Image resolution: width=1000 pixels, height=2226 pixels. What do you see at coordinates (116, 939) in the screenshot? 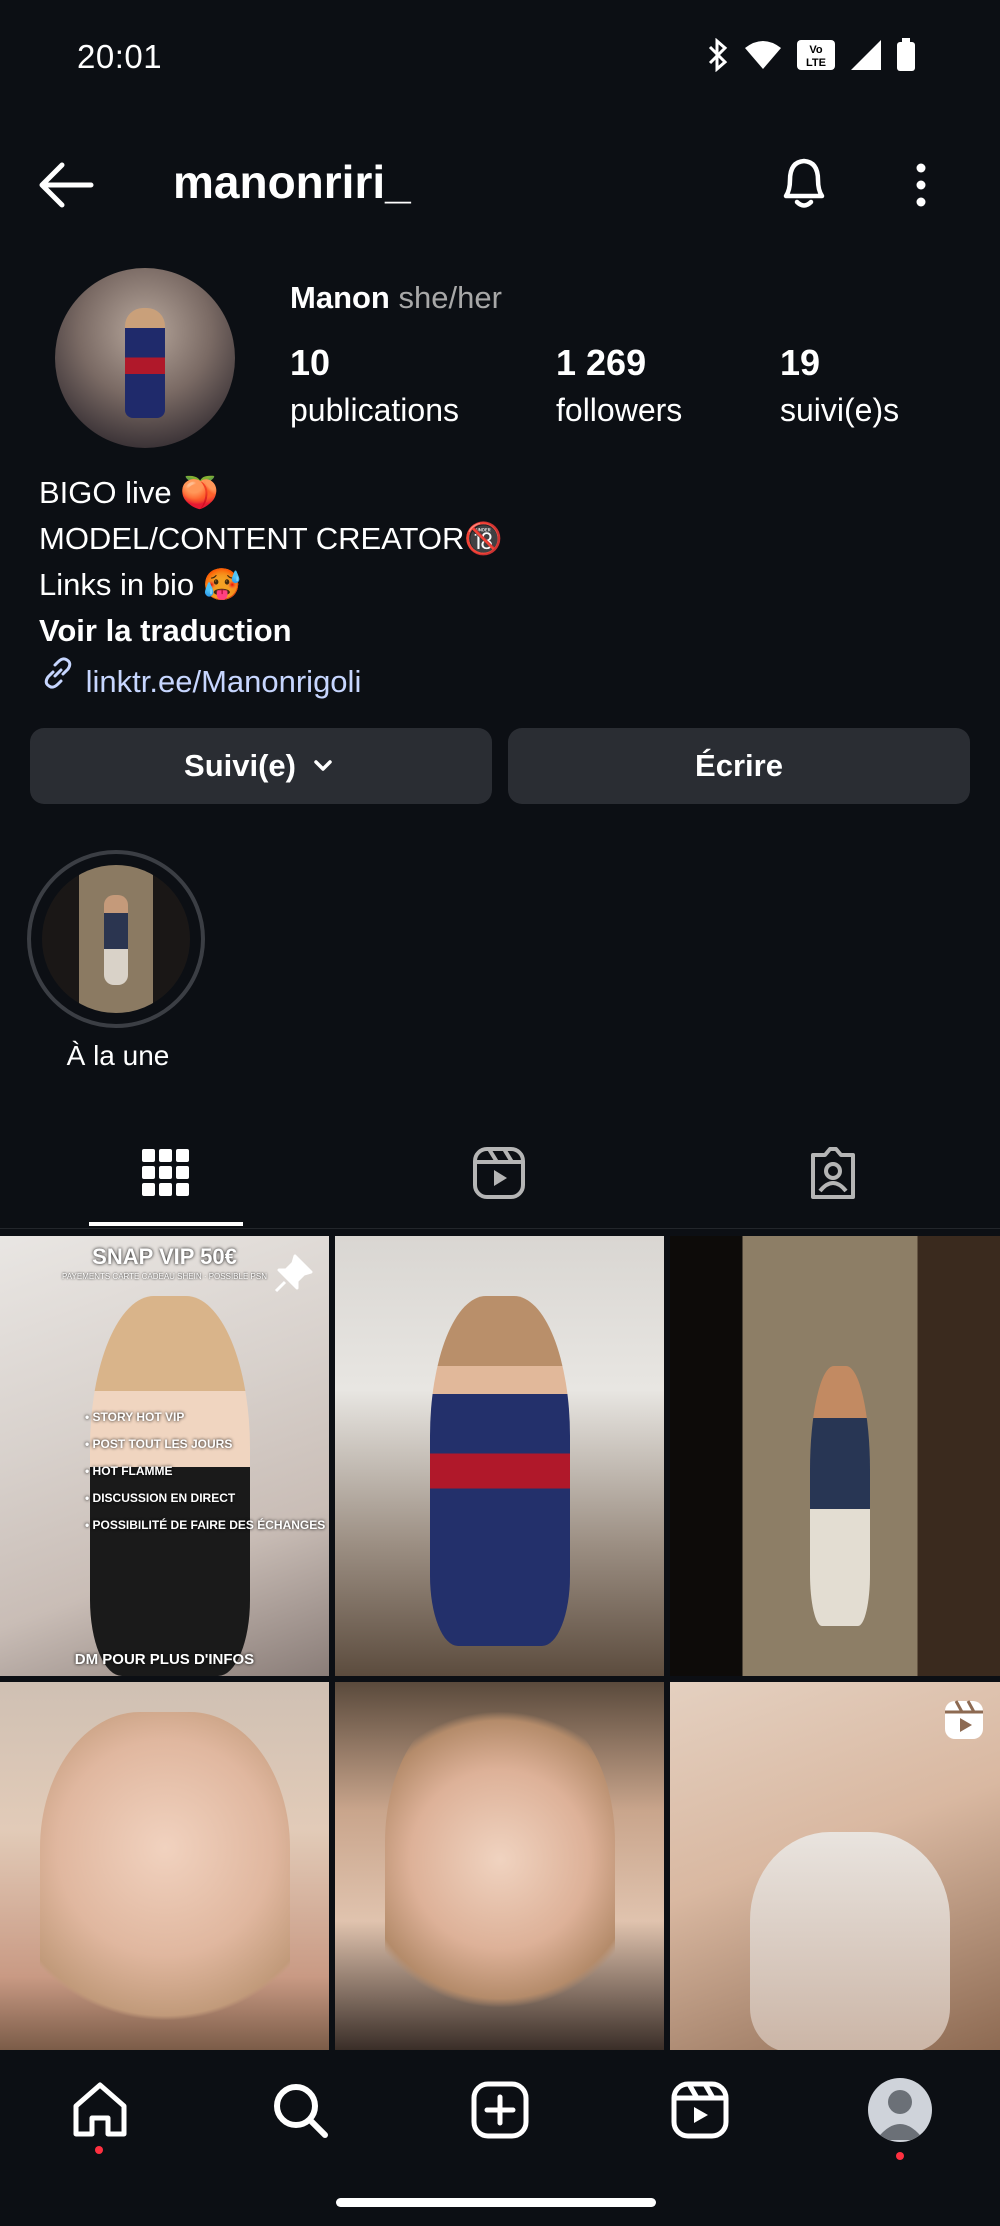
I see `highlight-cover` at bounding box center [116, 939].